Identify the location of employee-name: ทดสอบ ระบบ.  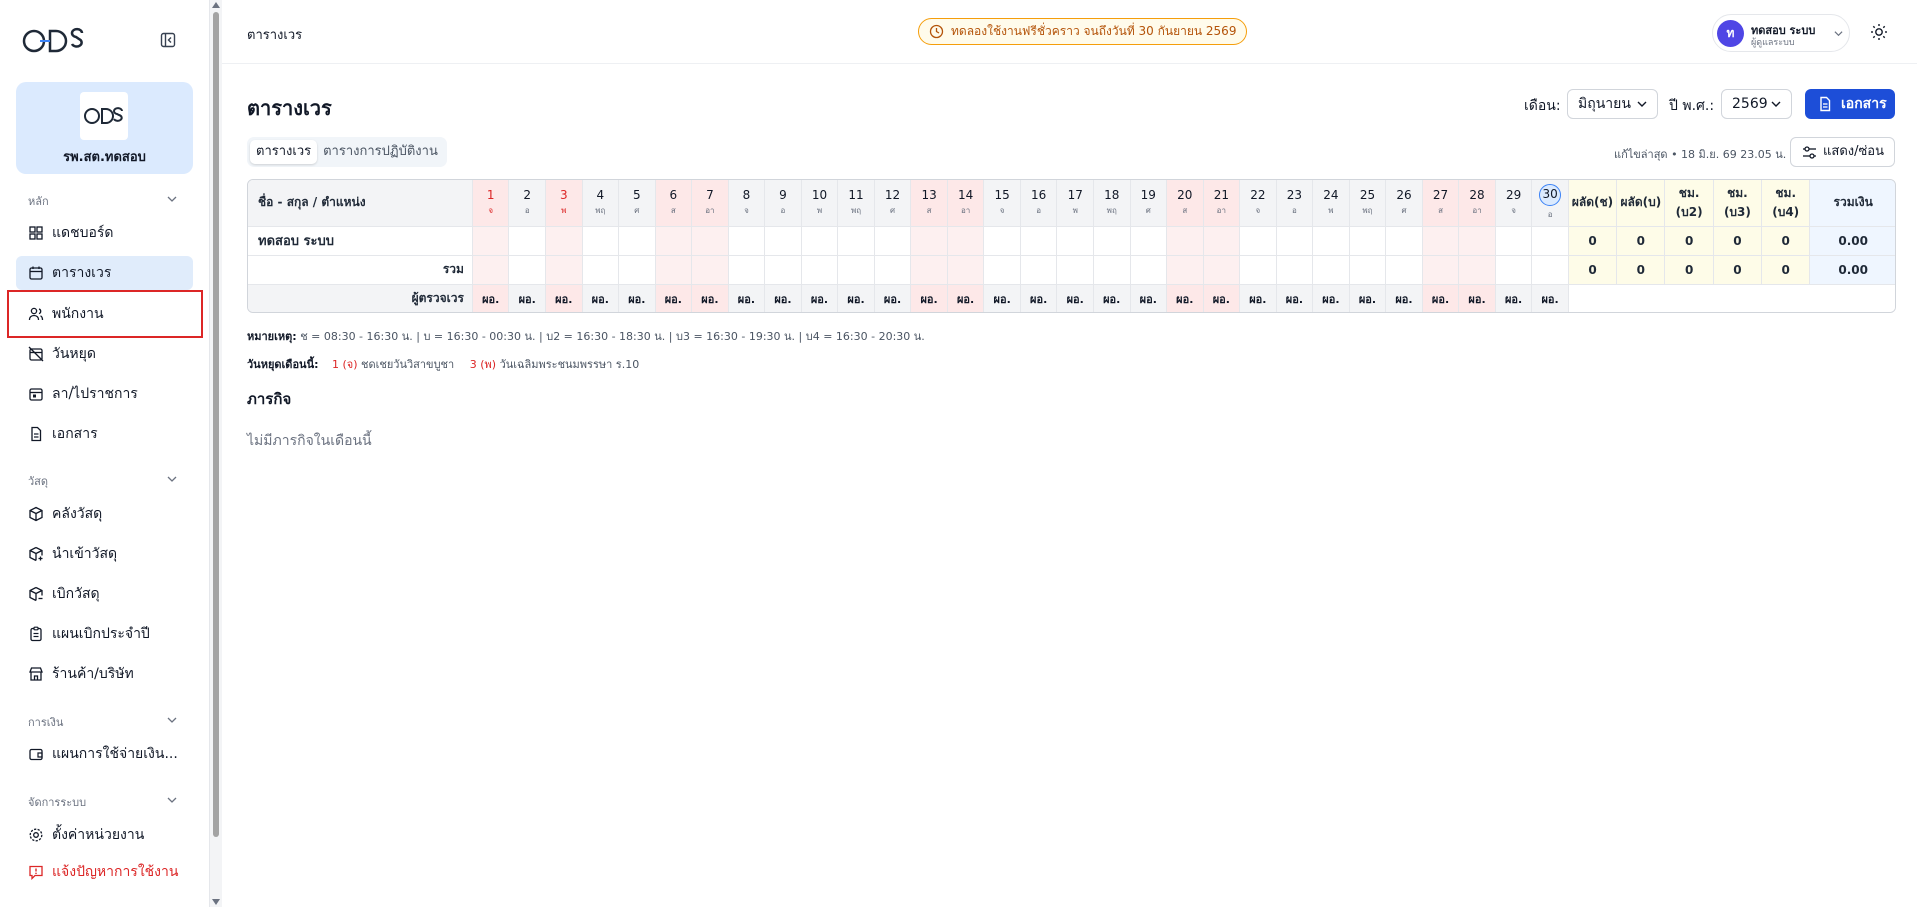
(360, 241).